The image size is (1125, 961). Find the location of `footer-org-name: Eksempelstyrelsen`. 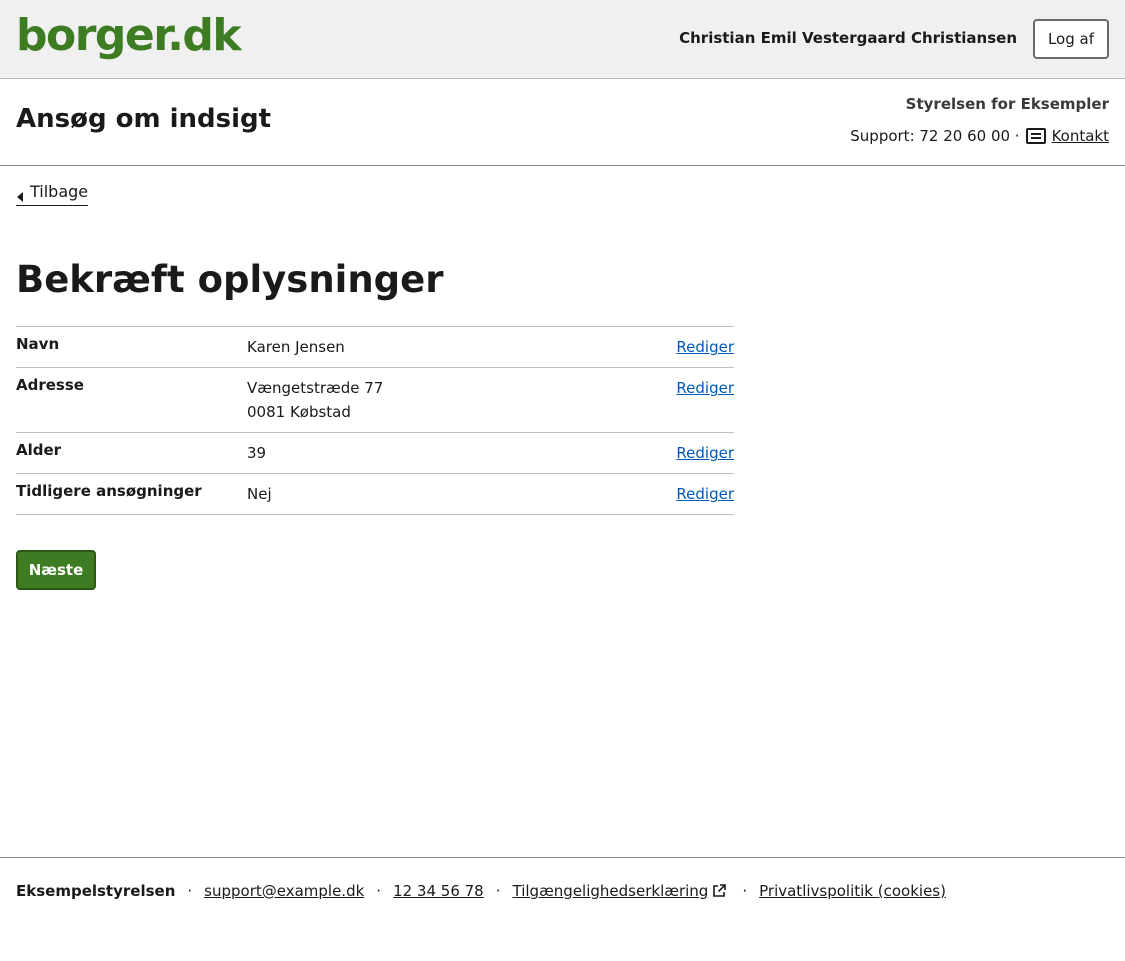

footer-org-name: Eksempelstyrelsen is located at coordinates (96, 891).